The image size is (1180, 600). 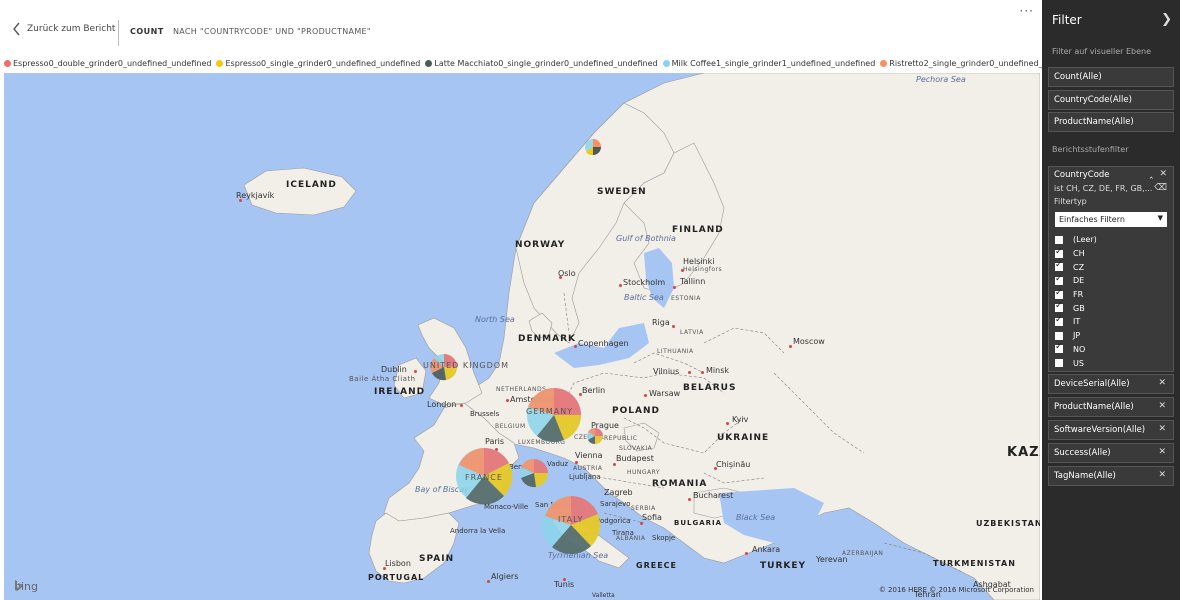 What do you see at coordinates (621, 438) in the screenshot?
I see `map-label-region: REPUBLIC` at bounding box center [621, 438].